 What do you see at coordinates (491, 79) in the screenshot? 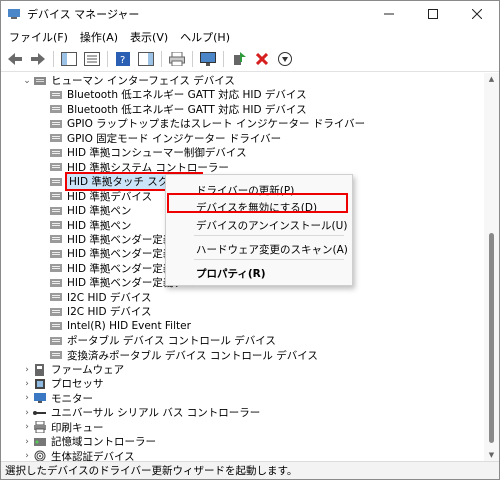
I see `scroll-up-button: ▲` at bounding box center [491, 79].